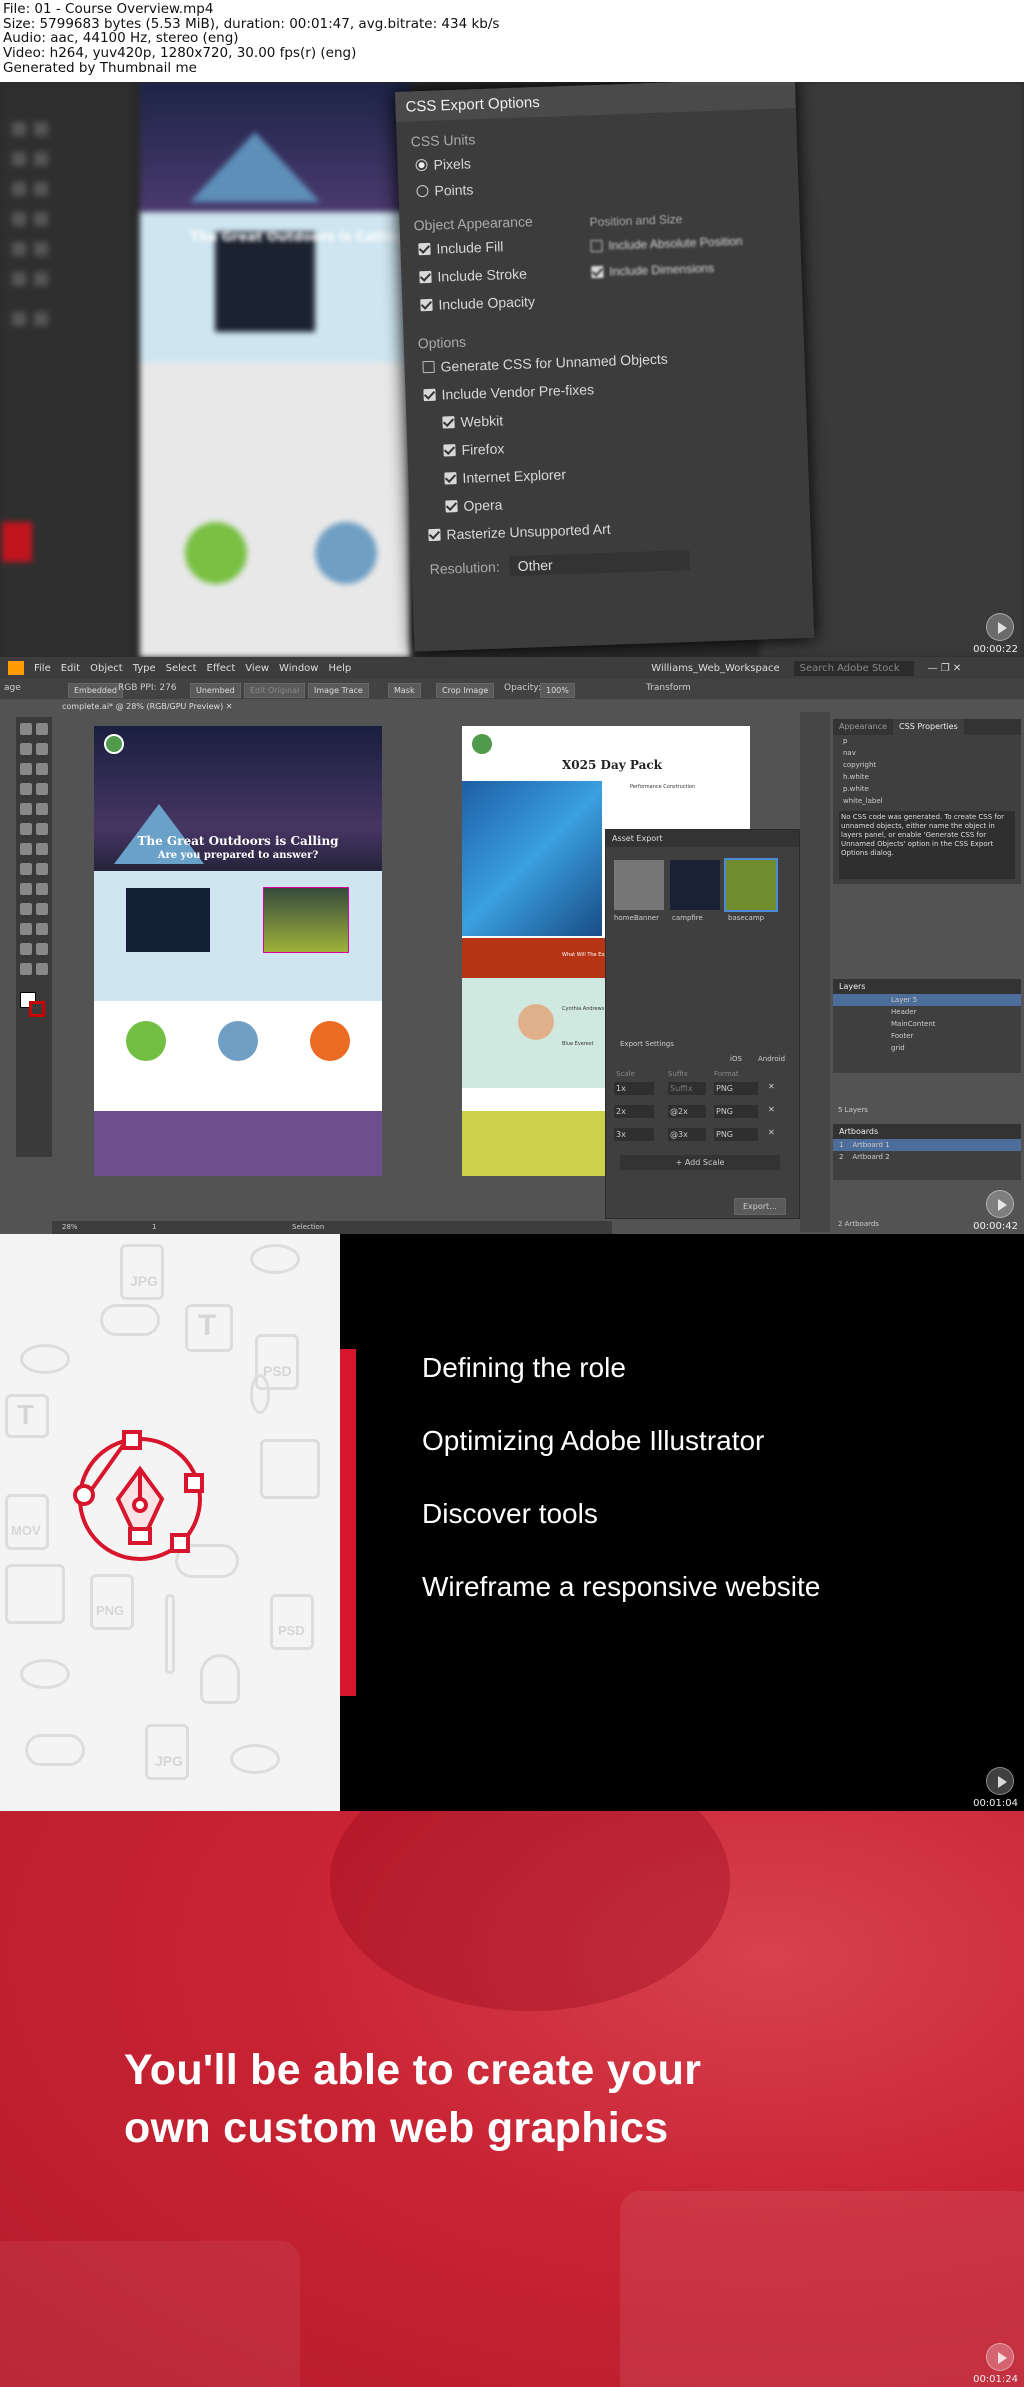 The image size is (1024, 2387). What do you see at coordinates (42, 969) in the screenshot?
I see `zoom-tool-icon` at bounding box center [42, 969].